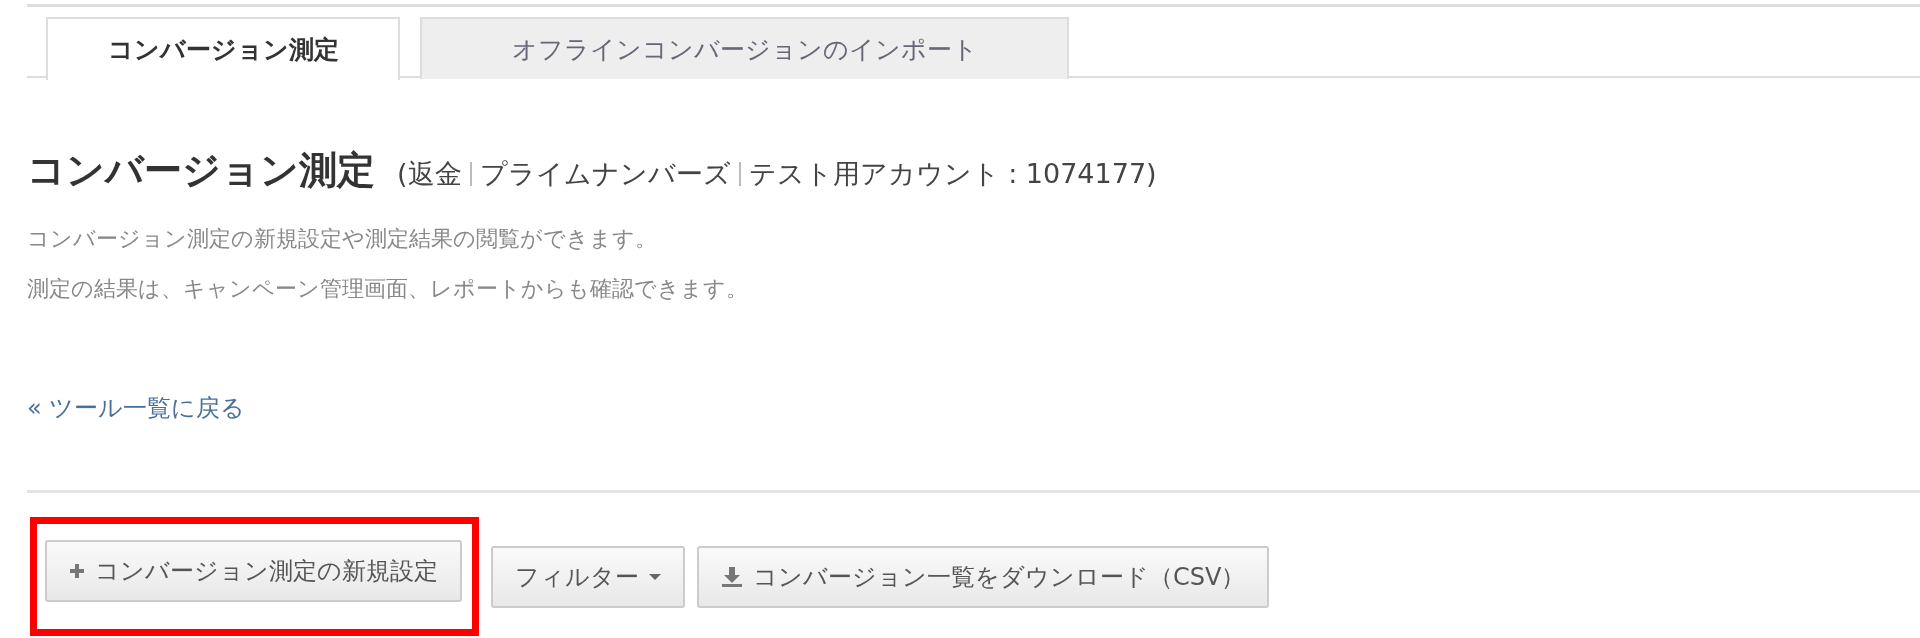  Describe the element at coordinates (983, 576) in the screenshot. I see `toolbar-button: コンバージョン一覧をダウンロード（CSV）` at that location.